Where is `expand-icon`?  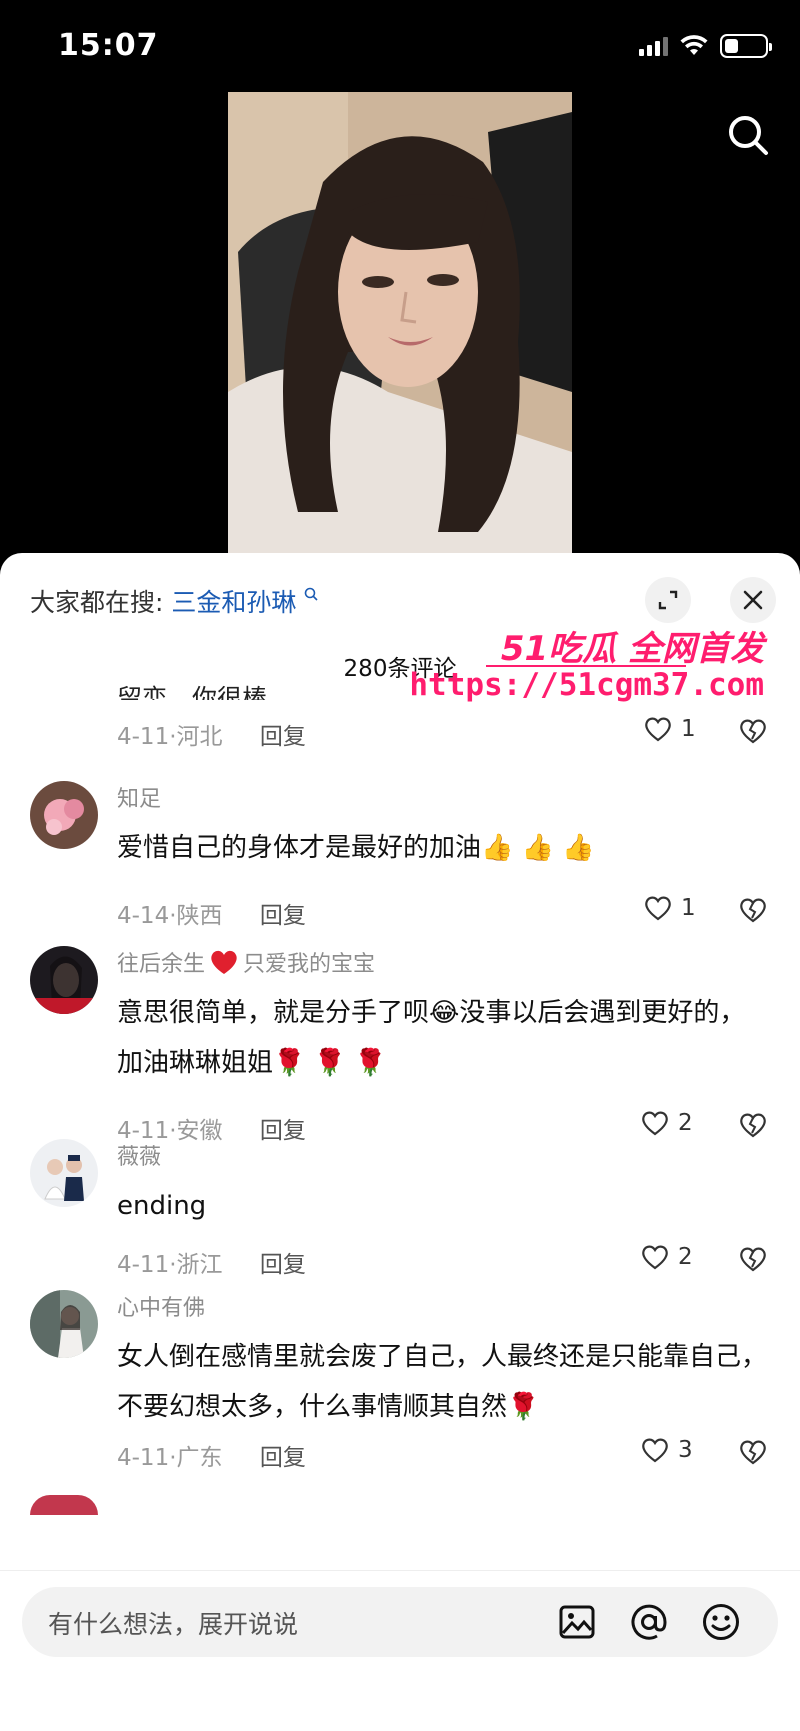
expand-icon is located at coordinates (668, 600).